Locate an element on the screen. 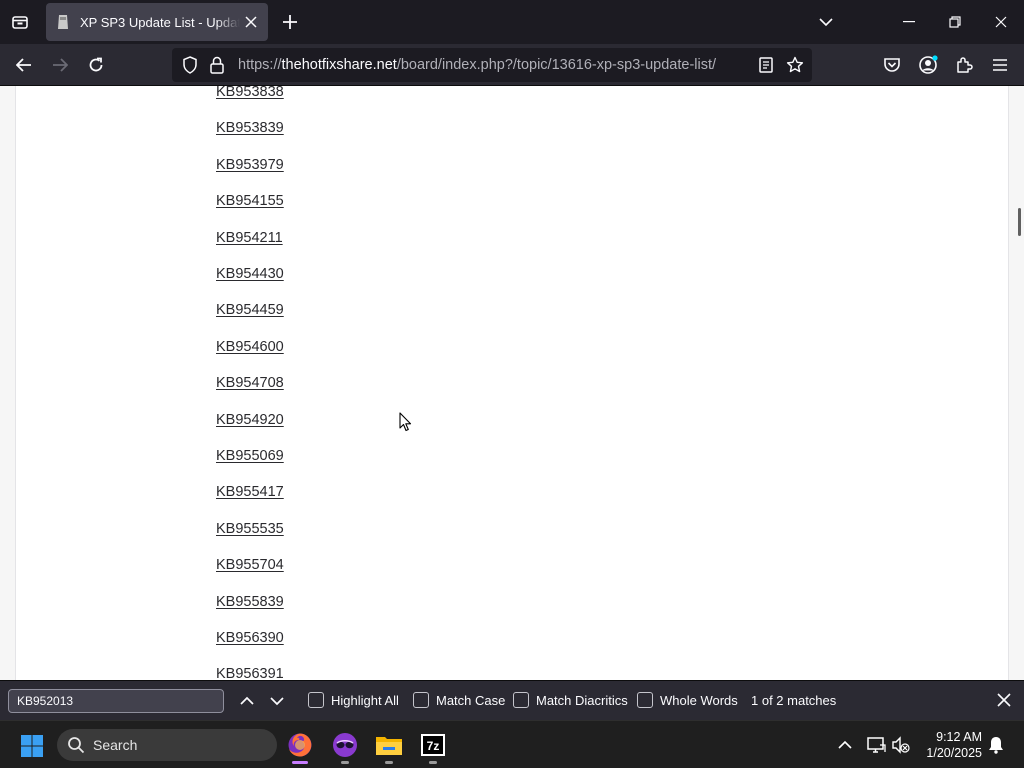 The width and height of the screenshot is (1024, 768). match-diacritics-checkbox: Match Diacritics is located at coordinates (570, 700).